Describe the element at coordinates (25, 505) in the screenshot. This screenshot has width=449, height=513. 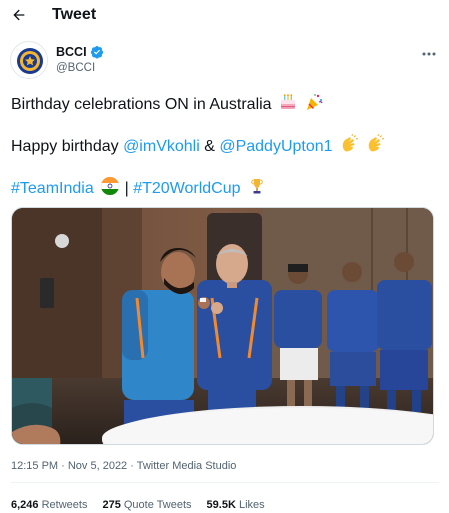
I see `retweets-count: 6,246` at that location.